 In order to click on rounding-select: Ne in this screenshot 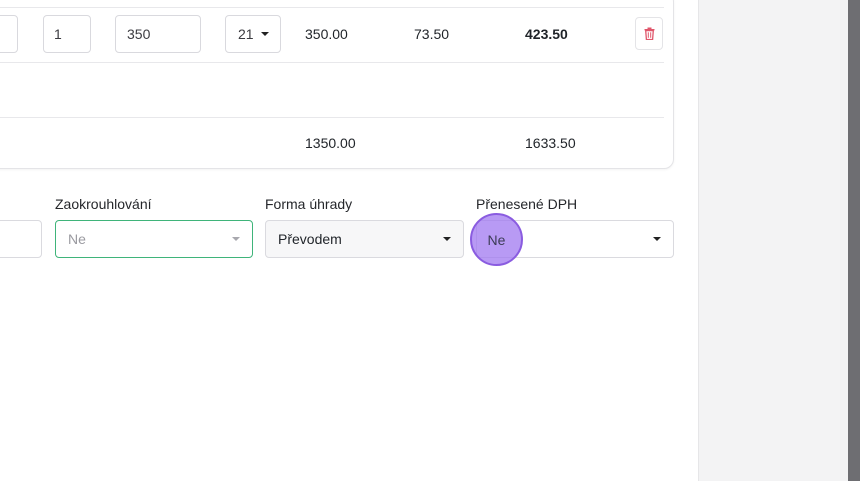, I will do `click(154, 239)`.